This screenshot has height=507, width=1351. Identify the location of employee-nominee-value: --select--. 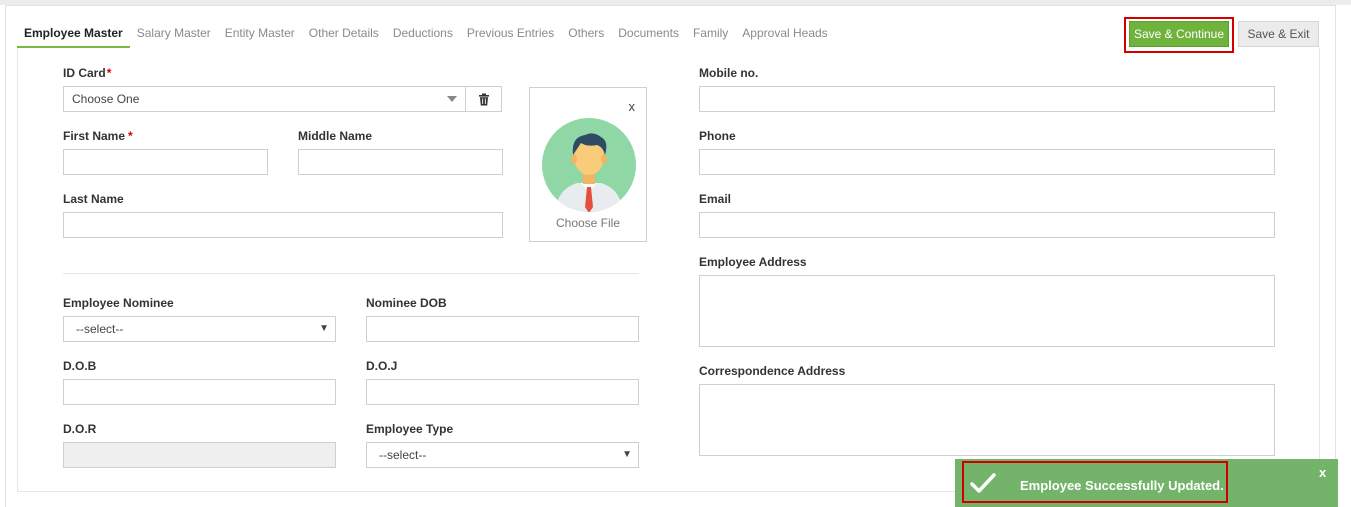
(100, 329).